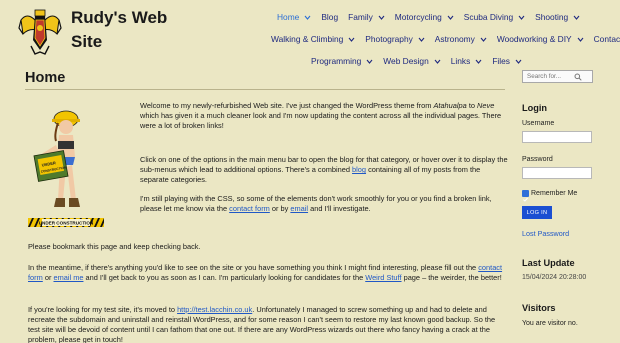  Describe the element at coordinates (539, 308) in the screenshot. I see `visitors-heading: Visitors` at that location.